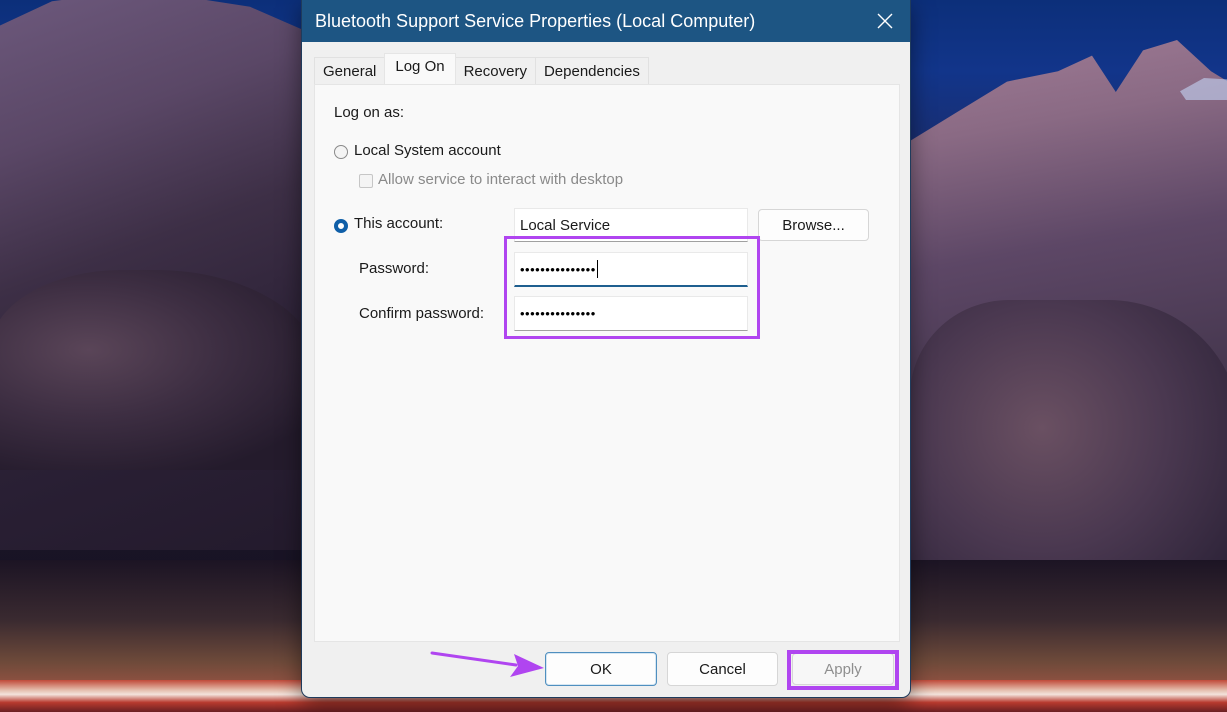 The image size is (1227, 712). Describe the element at coordinates (501, 179) in the screenshot. I see `interact-desktop-label: Allow service to interact with desktop` at that location.